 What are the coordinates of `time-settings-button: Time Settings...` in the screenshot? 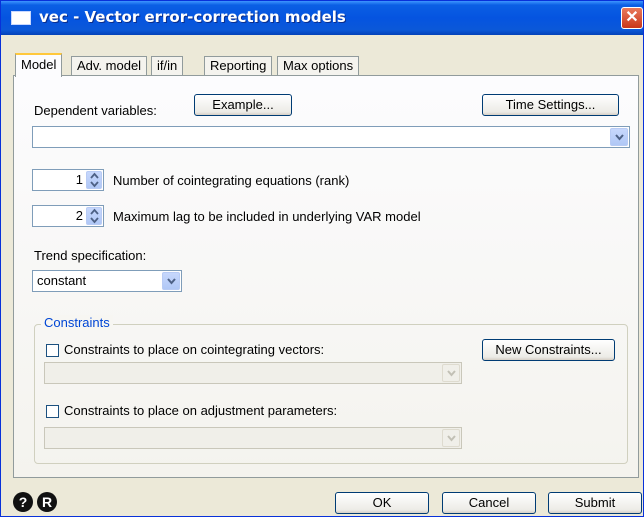 It's located at (550, 105).